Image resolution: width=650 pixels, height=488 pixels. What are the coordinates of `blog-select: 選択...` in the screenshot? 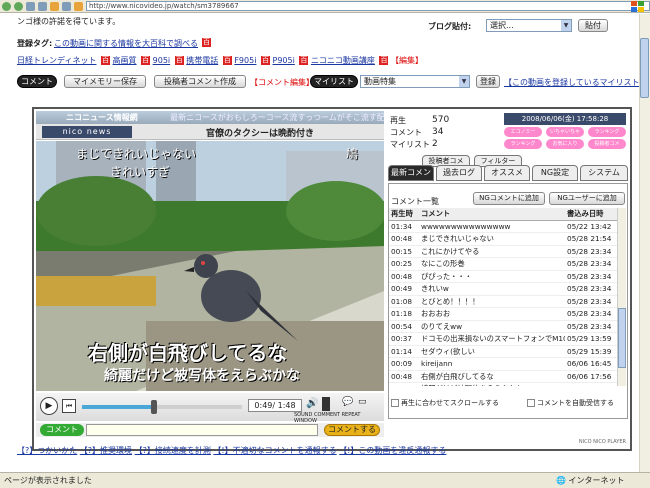 It's located at (529, 25).